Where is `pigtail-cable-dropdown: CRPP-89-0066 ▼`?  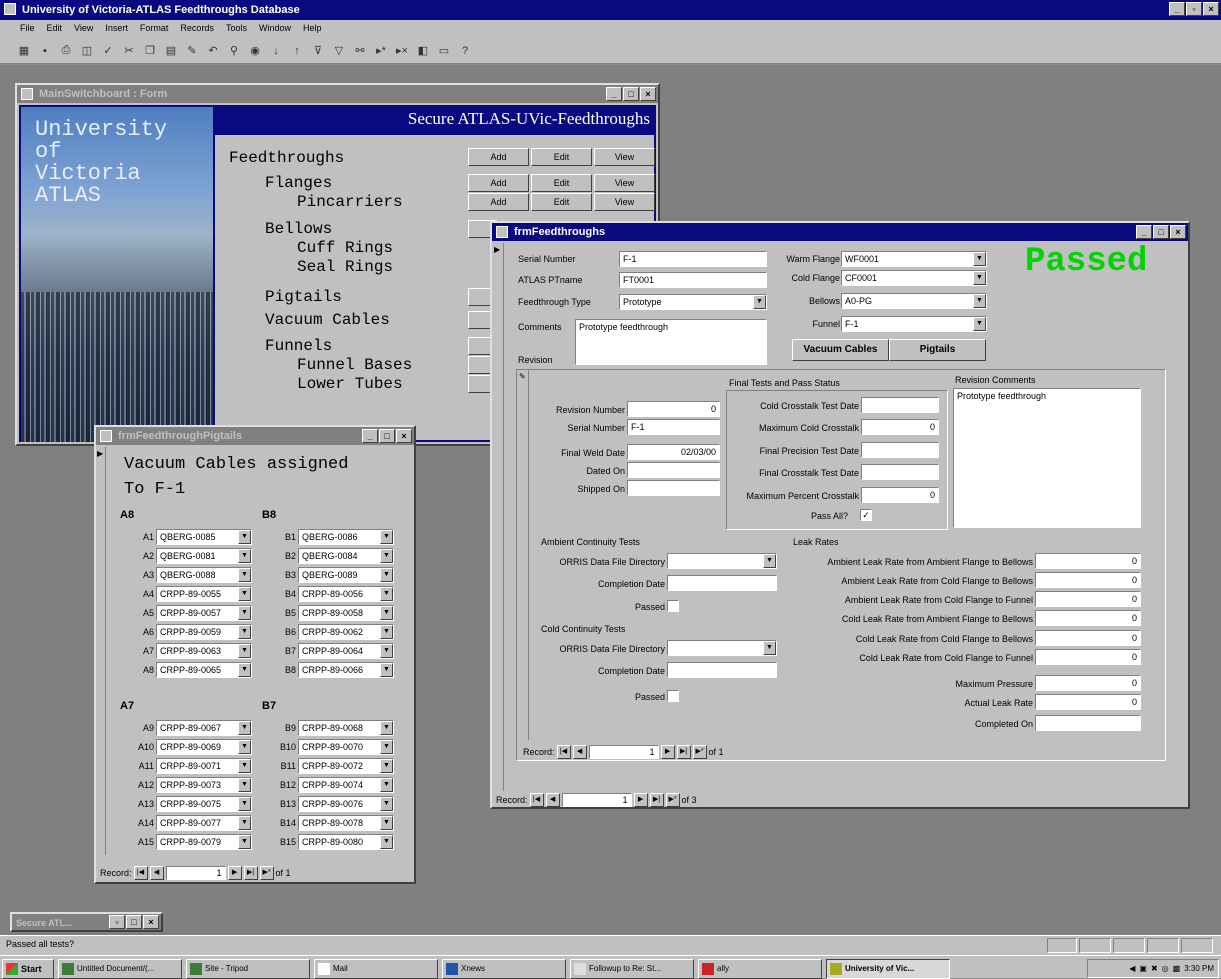 pigtail-cable-dropdown: CRPP-89-0066 ▼ is located at coordinates (346, 670).